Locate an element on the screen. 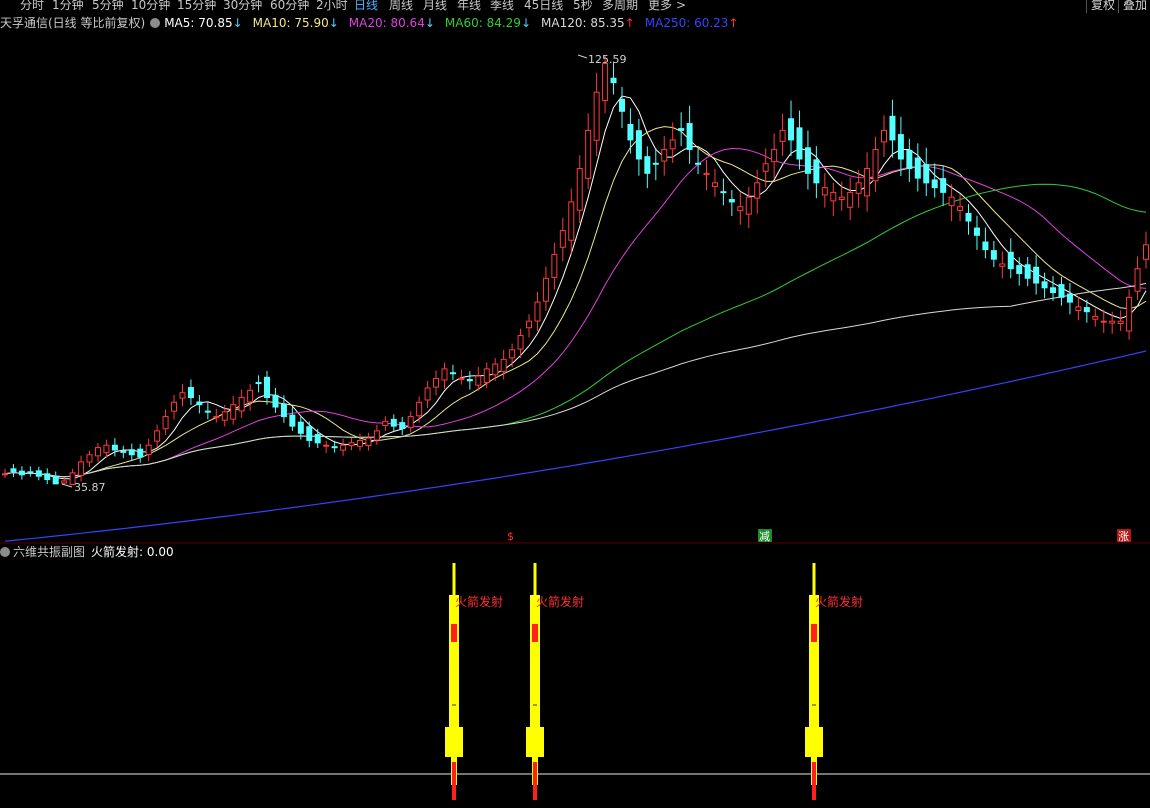 The width and height of the screenshot is (1150, 808). signal-marker-dollar: $ is located at coordinates (510, 536).